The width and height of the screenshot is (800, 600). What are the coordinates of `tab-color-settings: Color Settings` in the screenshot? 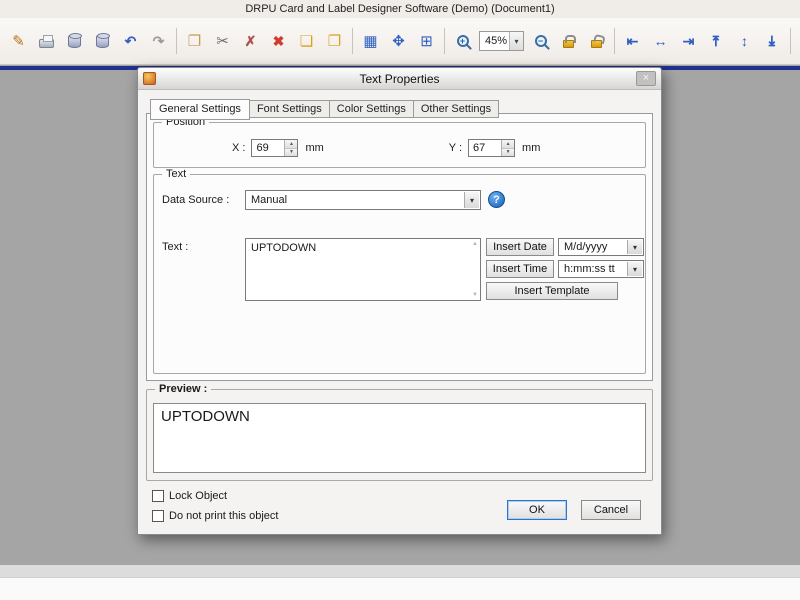 It's located at (371, 109).